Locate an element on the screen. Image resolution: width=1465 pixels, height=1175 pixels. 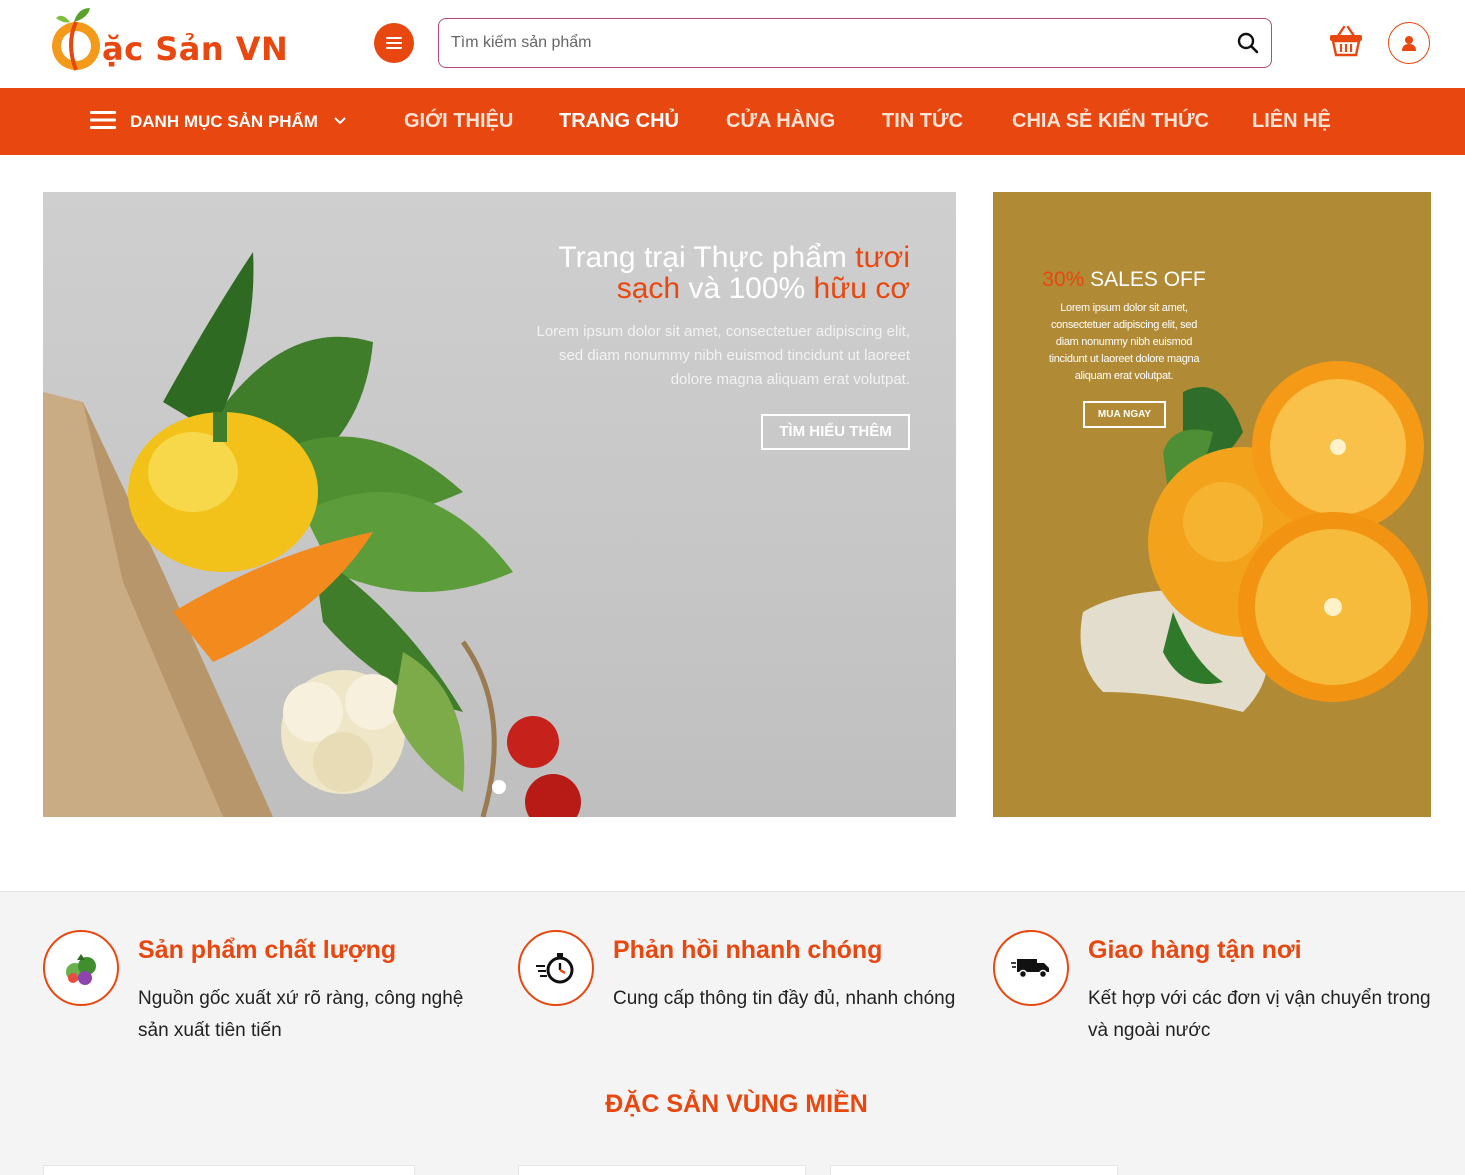
nav-item-chia-se: CHIA SẺ KIẾN THỨC is located at coordinates (1110, 121).